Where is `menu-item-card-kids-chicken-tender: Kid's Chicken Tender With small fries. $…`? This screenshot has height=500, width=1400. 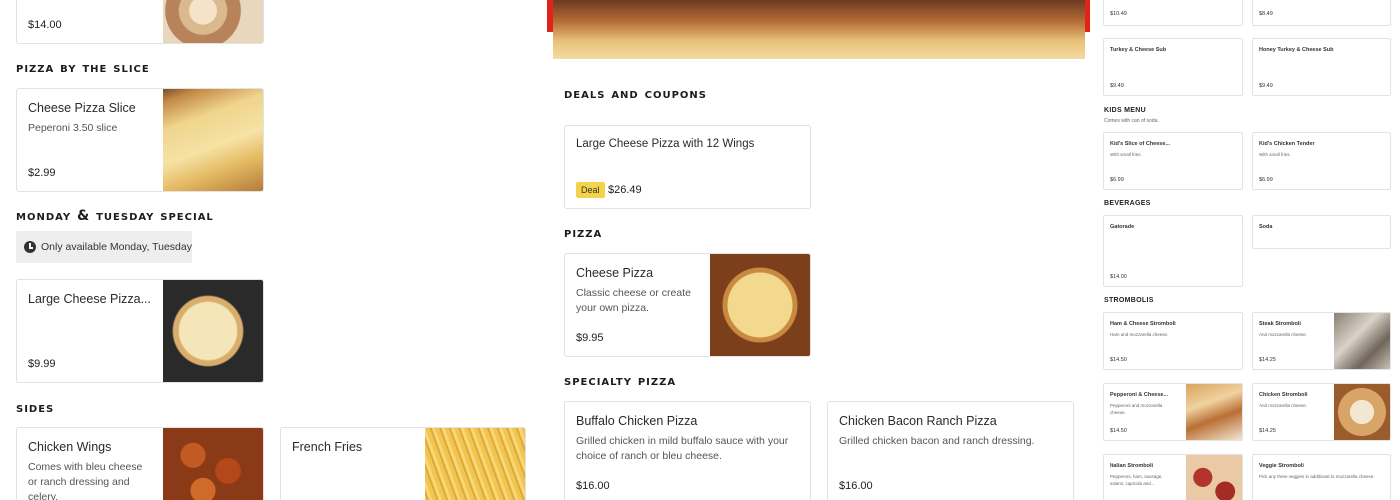 menu-item-card-kids-chicken-tender: Kid's Chicken Tender With small fries. $… is located at coordinates (1321, 161).